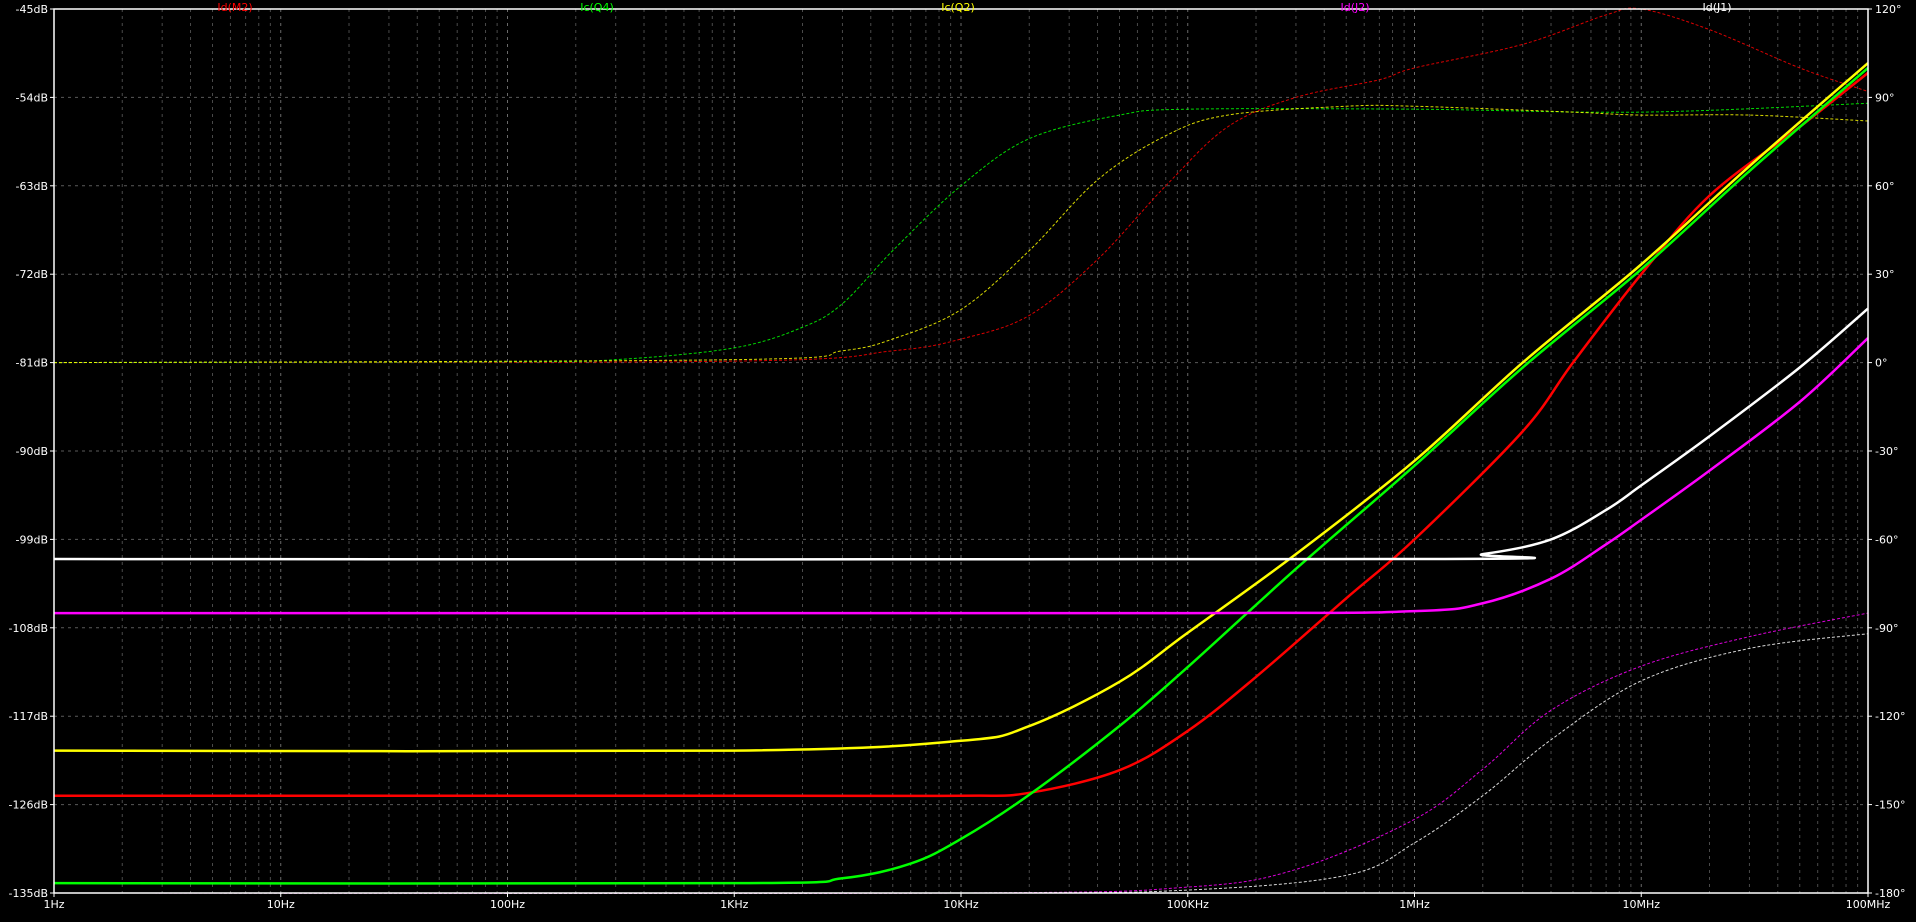  What do you see at coordinates (29, 893) in the screenshot?
I see `y-left-tick-label: -135dB` at bounding box center [29, 893].